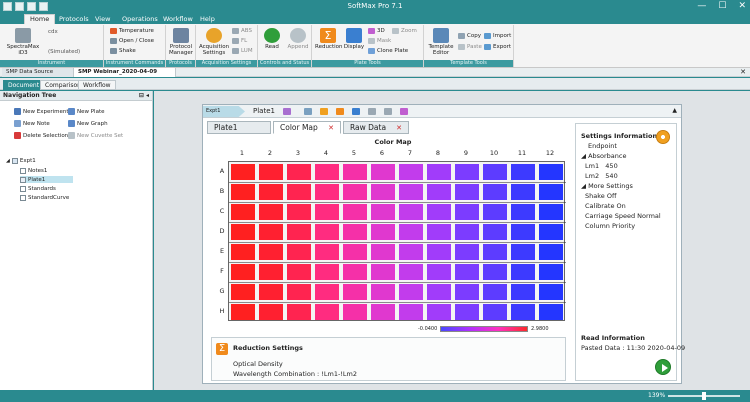 This screenshot has width=750, height=402. I want to click on column-header: 2, so click(270, 153).